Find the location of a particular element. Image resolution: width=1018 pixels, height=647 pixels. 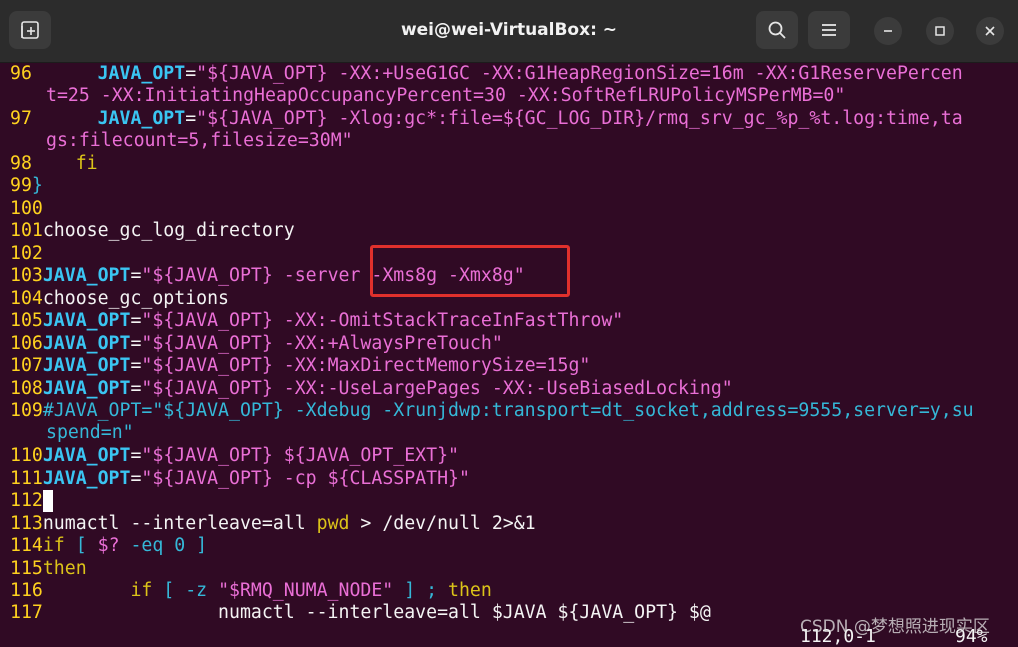

line-number: 104 is located at coordinates (26, 298).